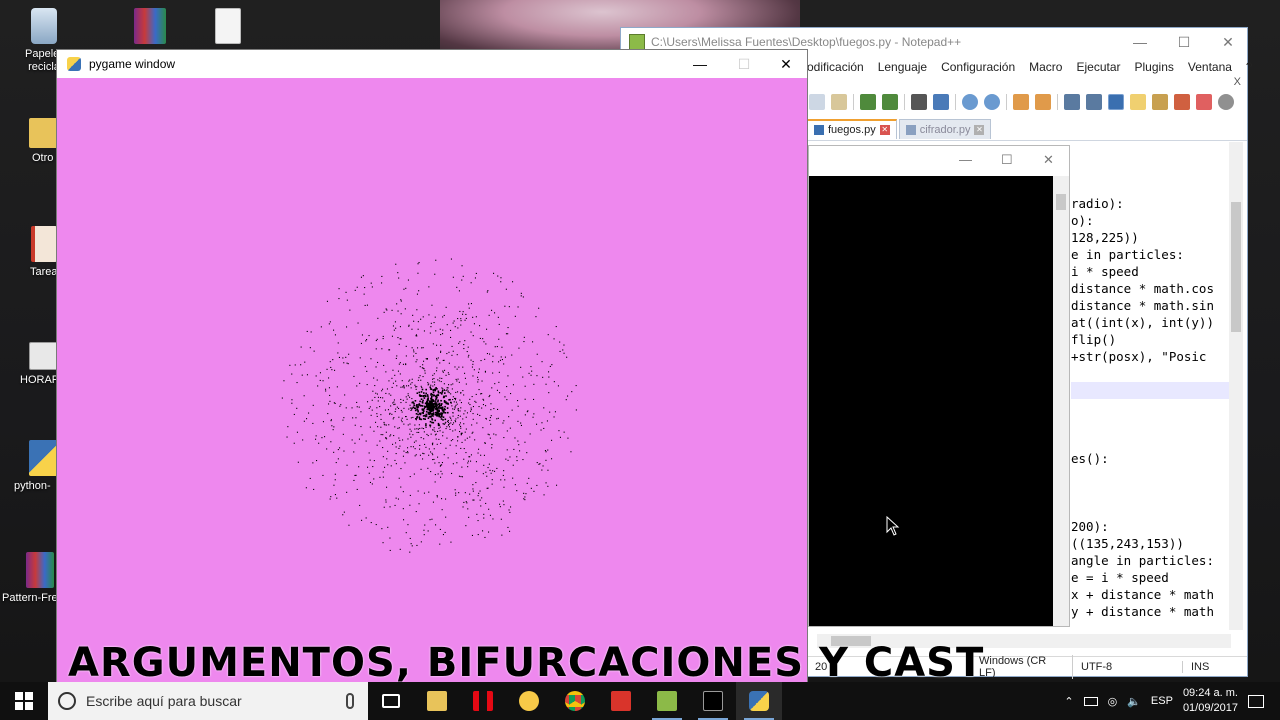 This screenshot has height=720, width=1280. Describe the element at coordinates (700, 64) in the screenshot. I see `pygame-minimize-button: —` at that location.